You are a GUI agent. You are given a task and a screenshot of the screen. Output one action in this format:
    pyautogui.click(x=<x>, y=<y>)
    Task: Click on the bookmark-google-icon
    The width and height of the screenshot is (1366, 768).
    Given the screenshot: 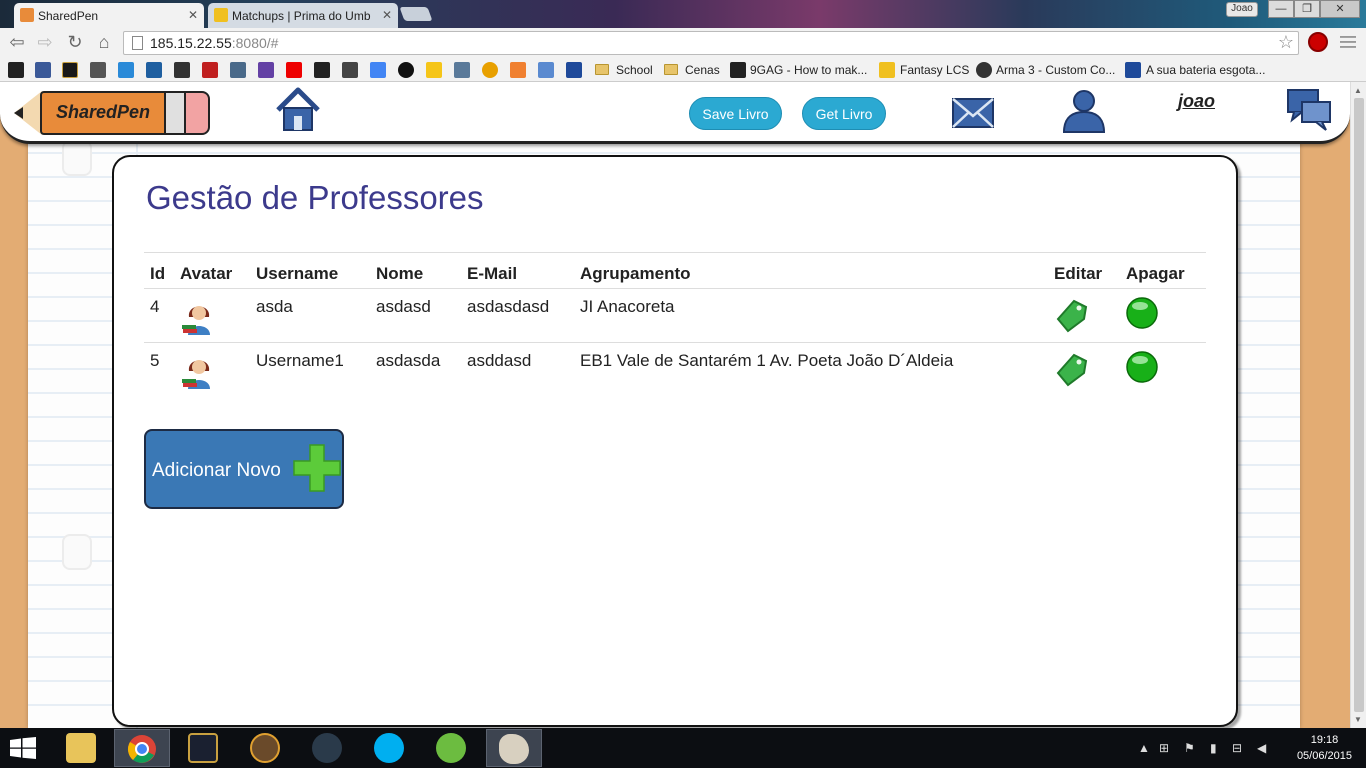 What is the action you would take?
    pyautogui.click(x=378, y=70)
    